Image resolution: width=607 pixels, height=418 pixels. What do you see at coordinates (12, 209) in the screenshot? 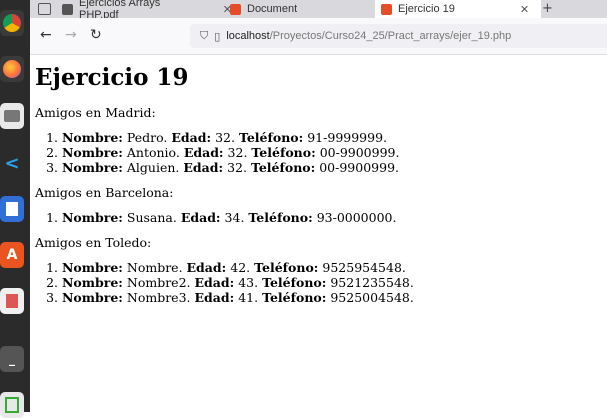
I see `writer-icon` at bounding box center [12, 209].